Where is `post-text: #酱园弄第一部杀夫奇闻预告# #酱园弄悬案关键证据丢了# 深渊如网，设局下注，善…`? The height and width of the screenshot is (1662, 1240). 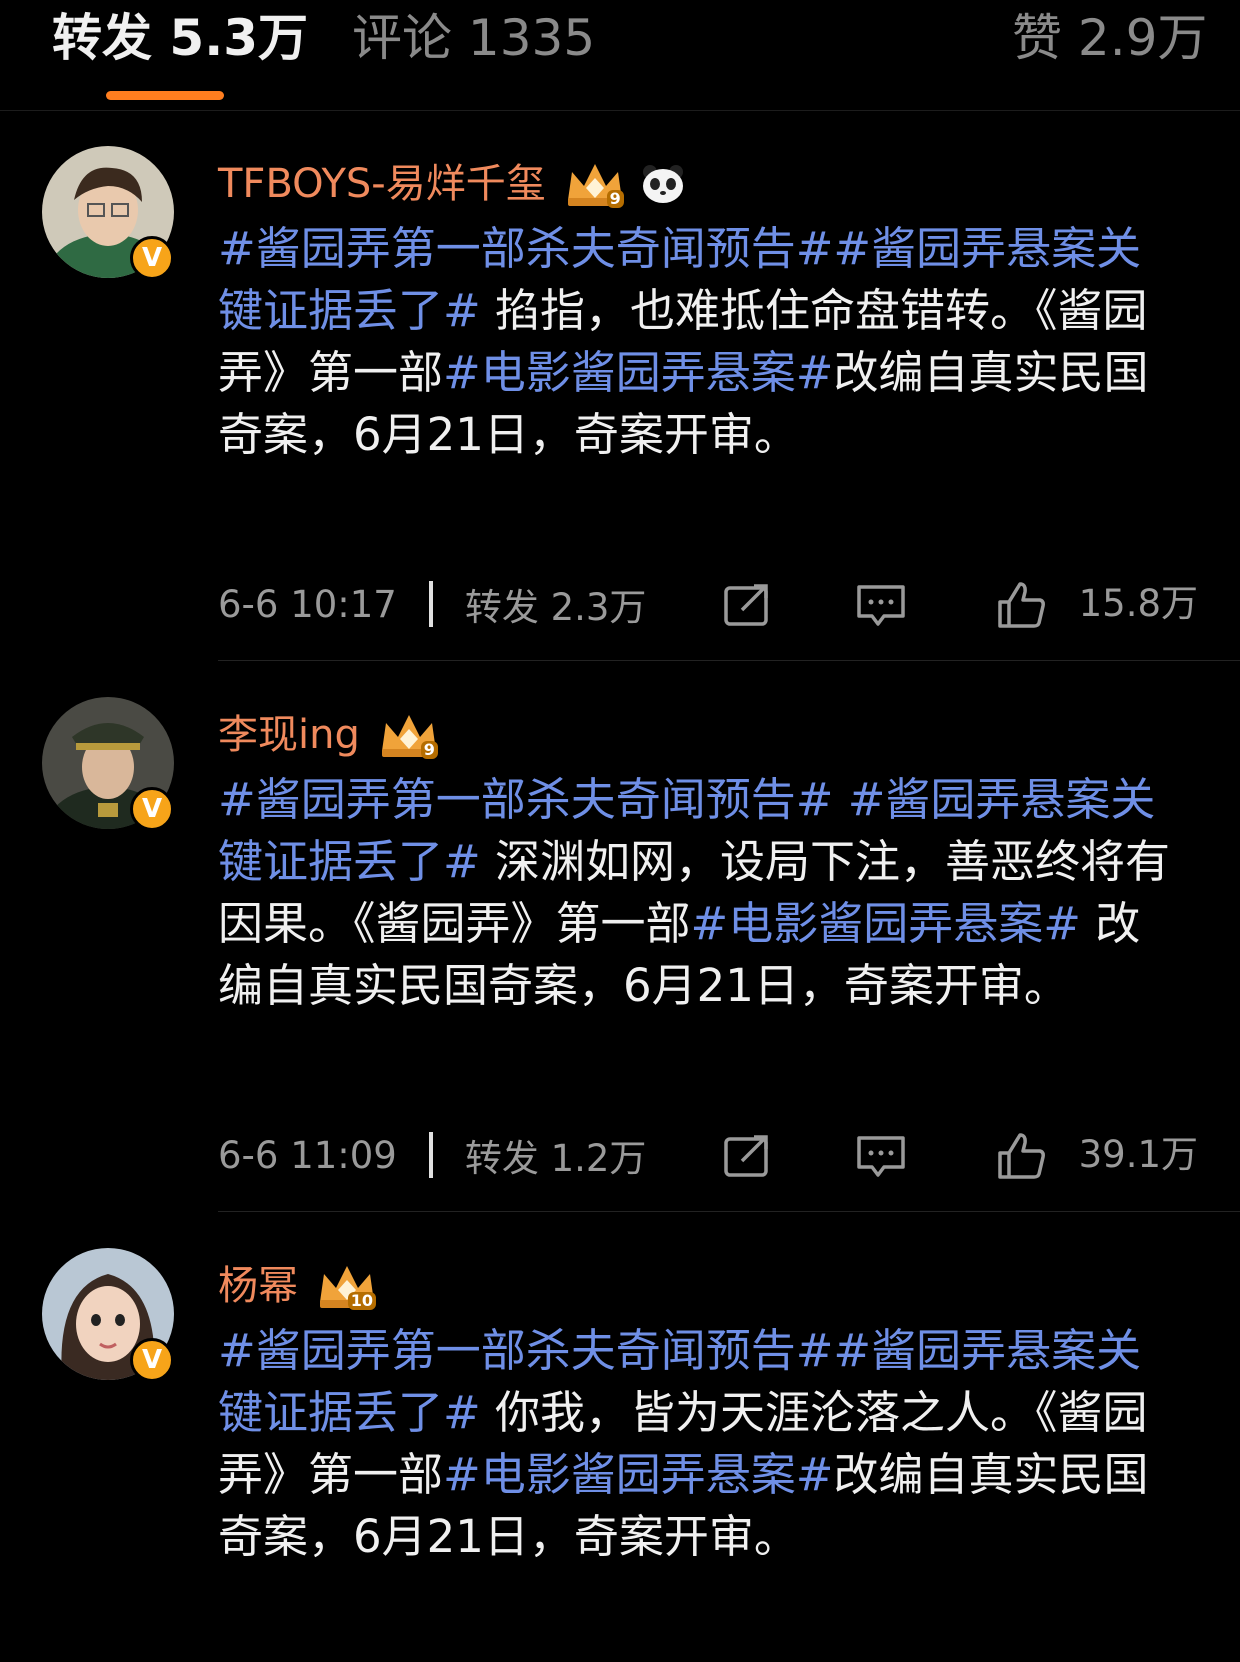
post-text: #酱园弄第一部杀夫奇闻预告# #酱园弄悬案关键证据丢了# 深渊如网，设局下注，善… is located at coordinates (694, 892).